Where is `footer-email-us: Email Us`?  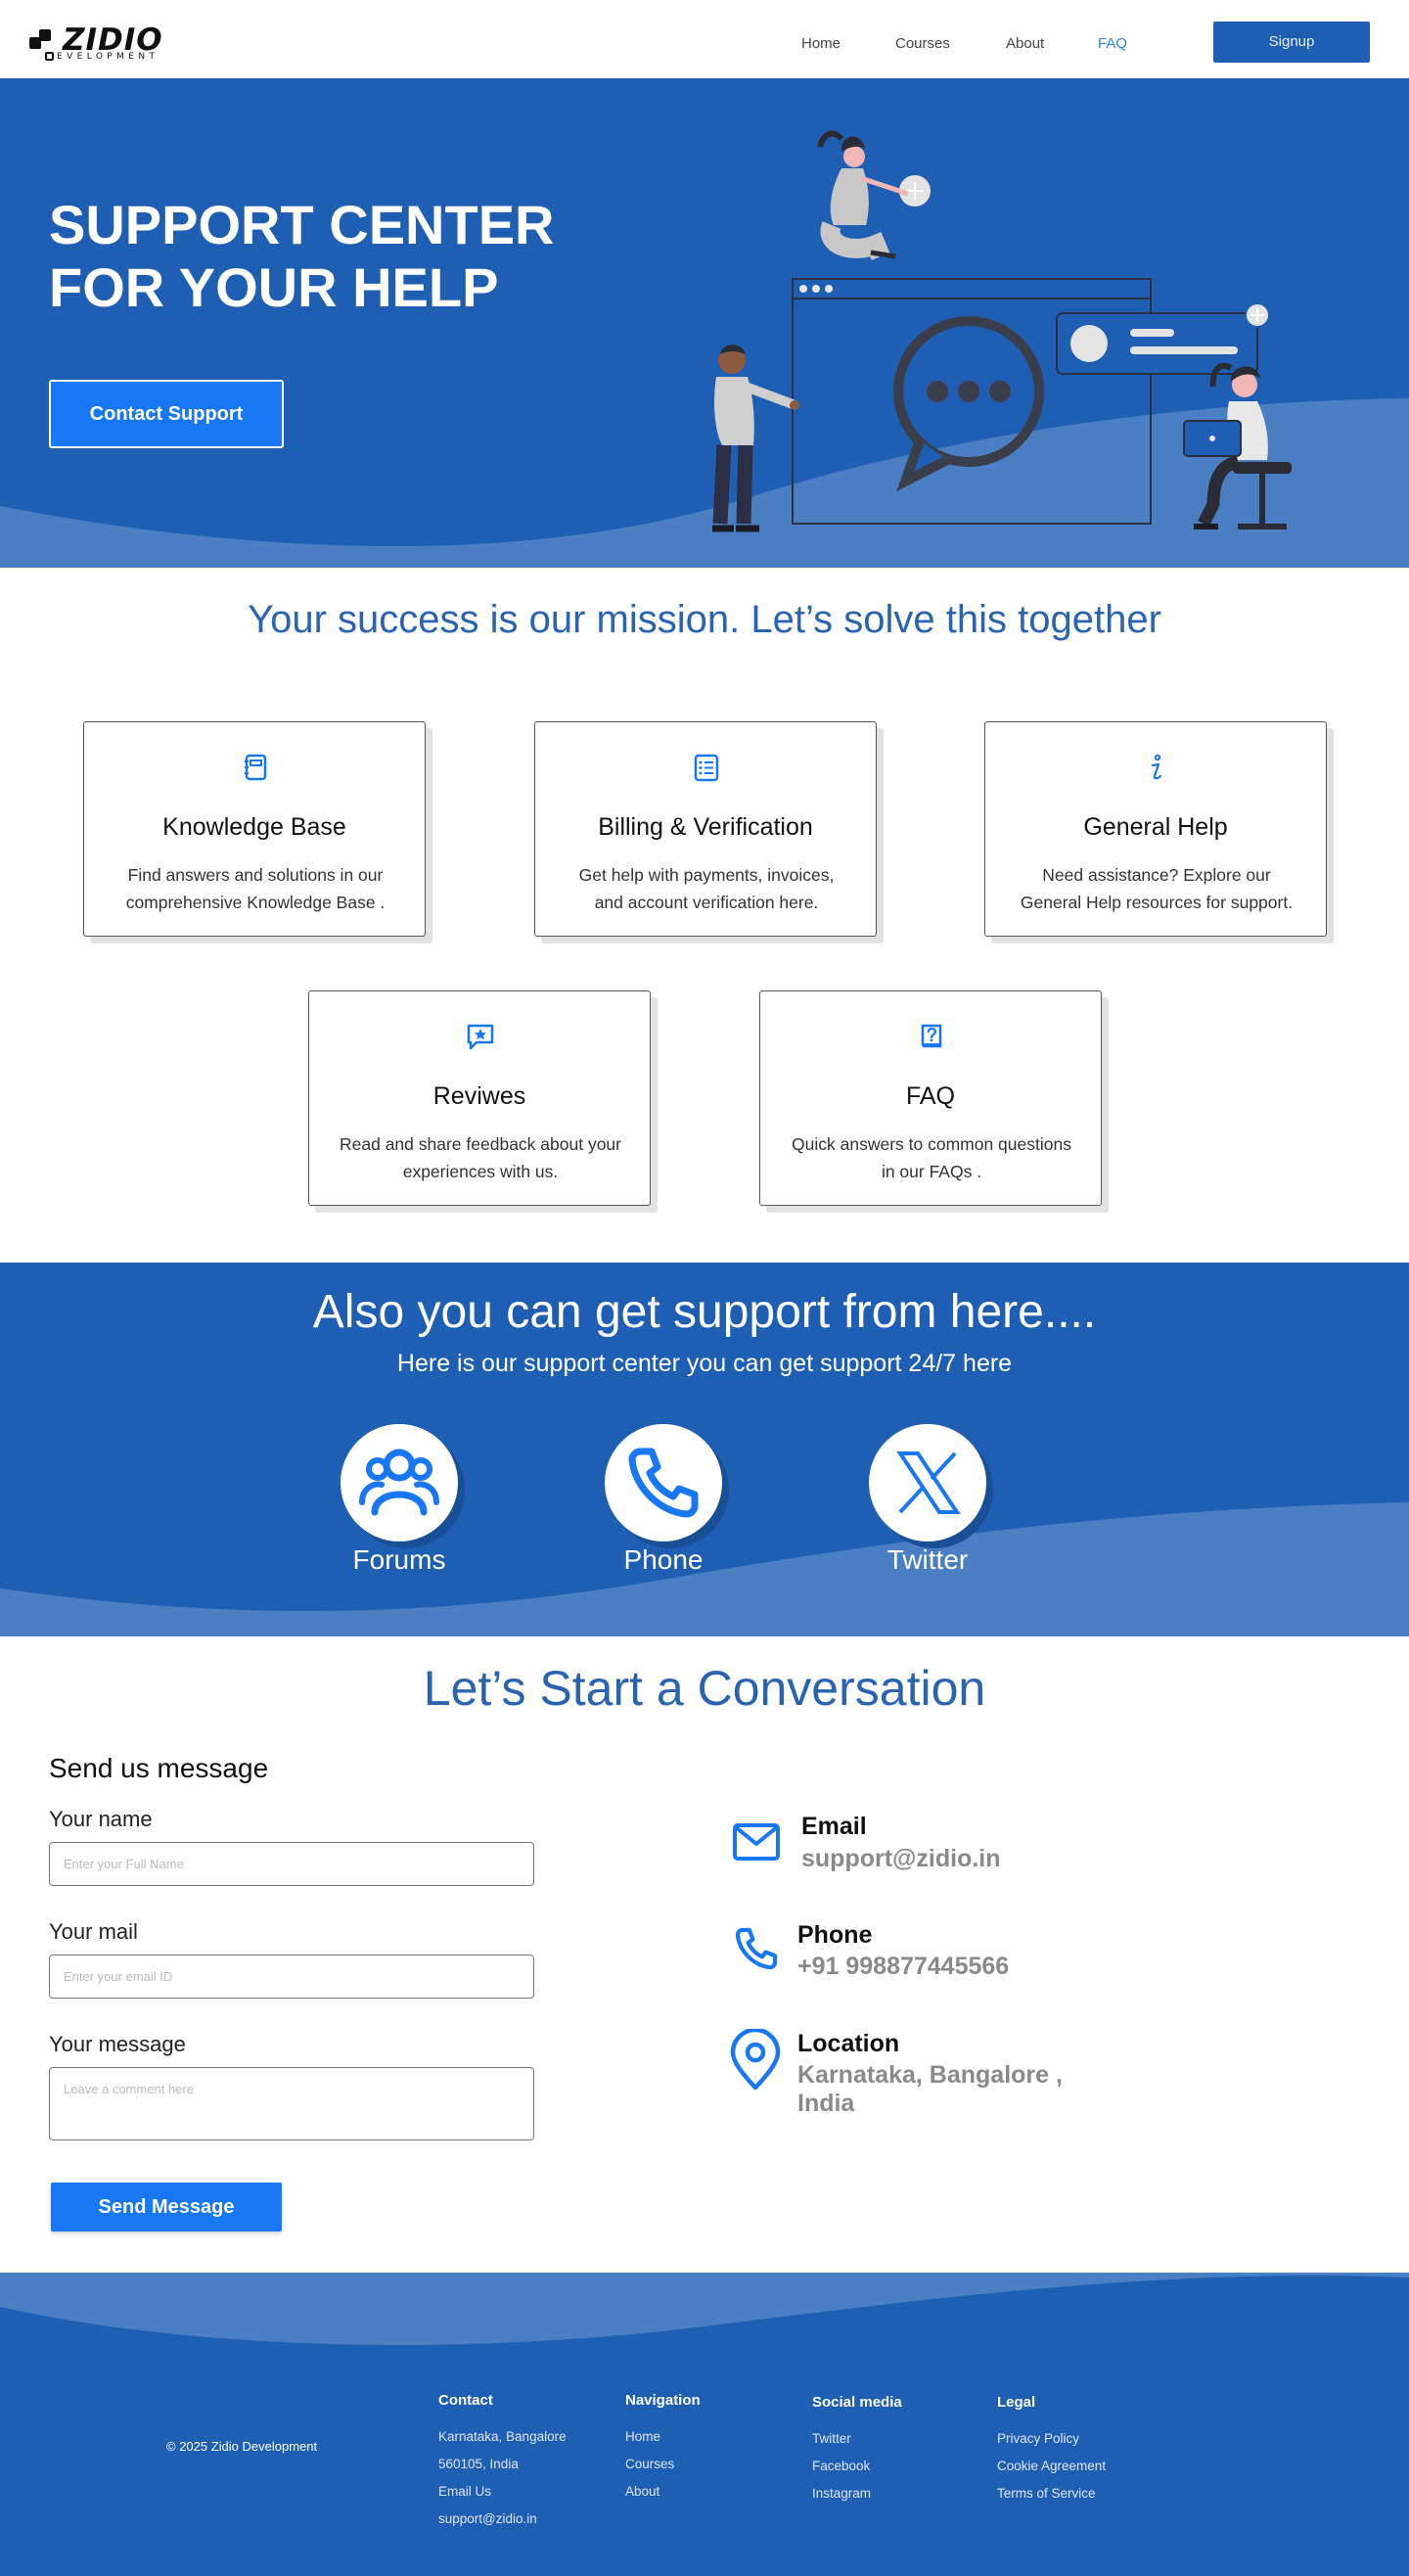 footer-email-us: Email Us is located at coordinates (464, 2492).